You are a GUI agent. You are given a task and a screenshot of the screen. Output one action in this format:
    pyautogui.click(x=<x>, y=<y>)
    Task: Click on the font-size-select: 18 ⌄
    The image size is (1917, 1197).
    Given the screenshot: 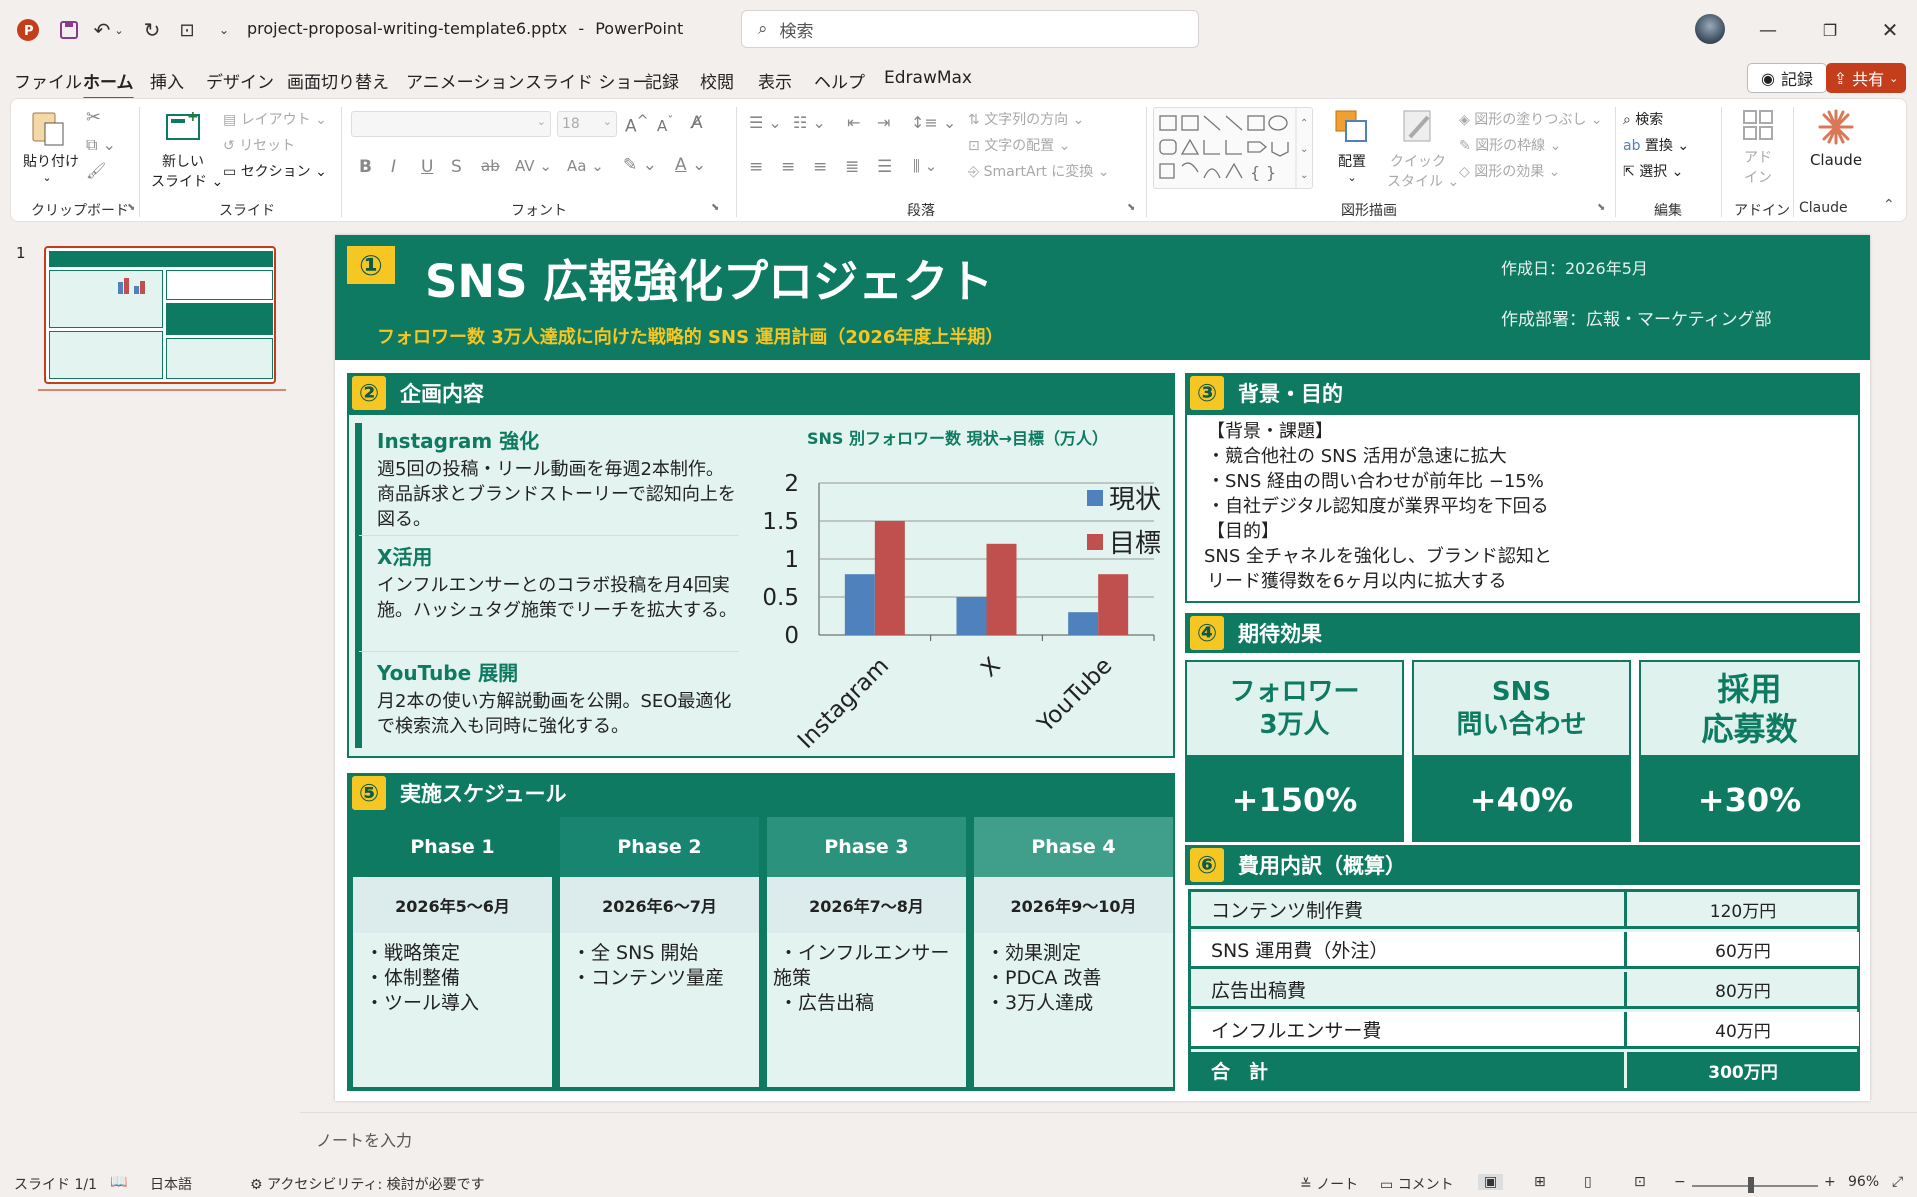 What is the action you would take?
    pyautogui.click(x=587, y=124)
    